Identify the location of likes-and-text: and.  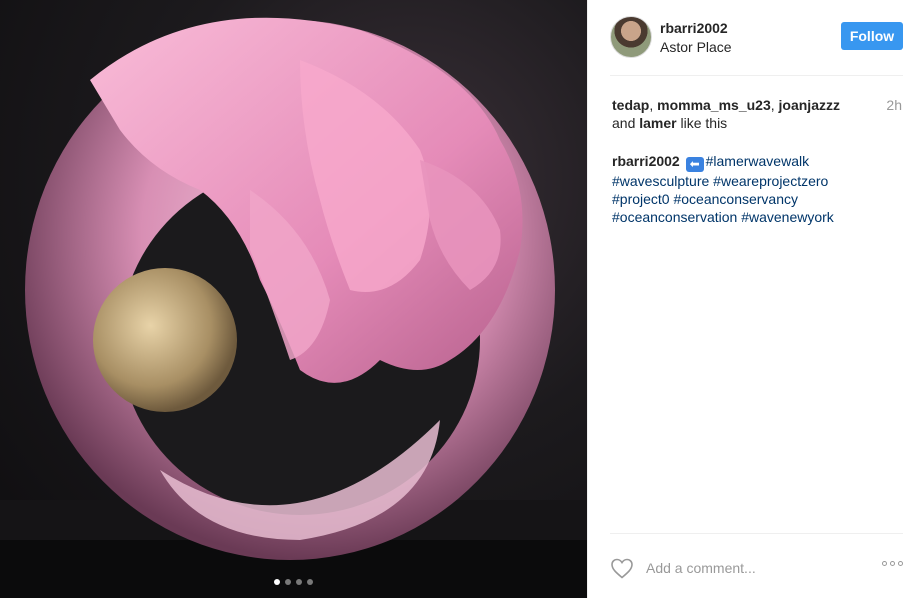
(624, 123).